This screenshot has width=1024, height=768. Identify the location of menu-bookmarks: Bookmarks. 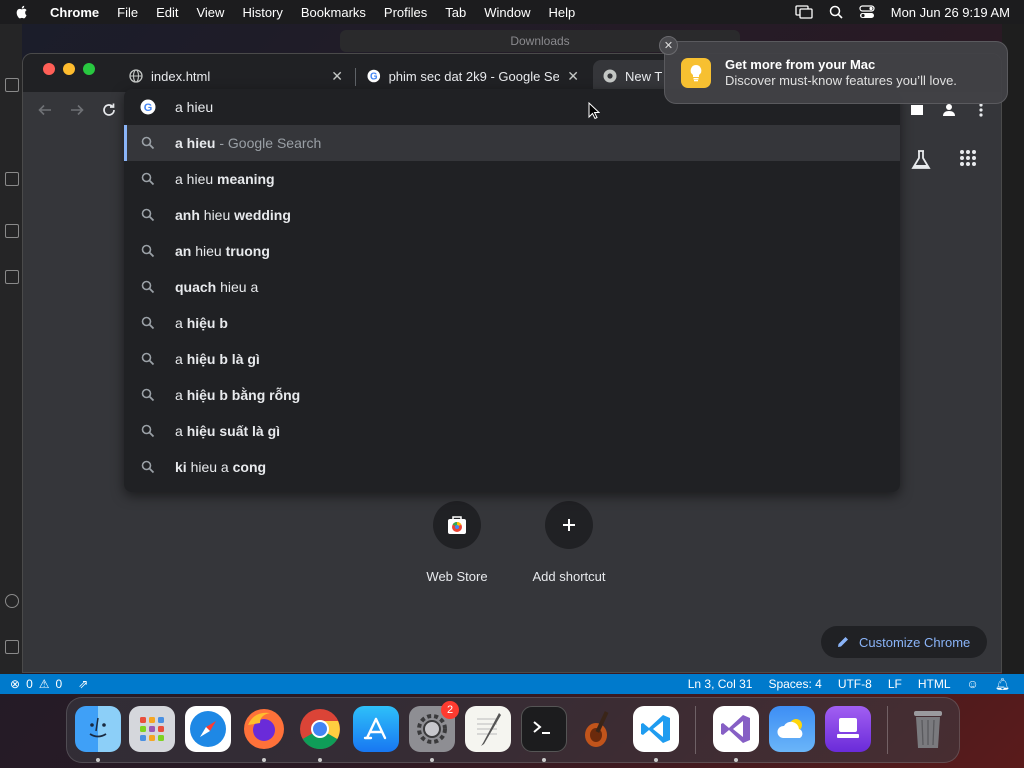
(333, 12).